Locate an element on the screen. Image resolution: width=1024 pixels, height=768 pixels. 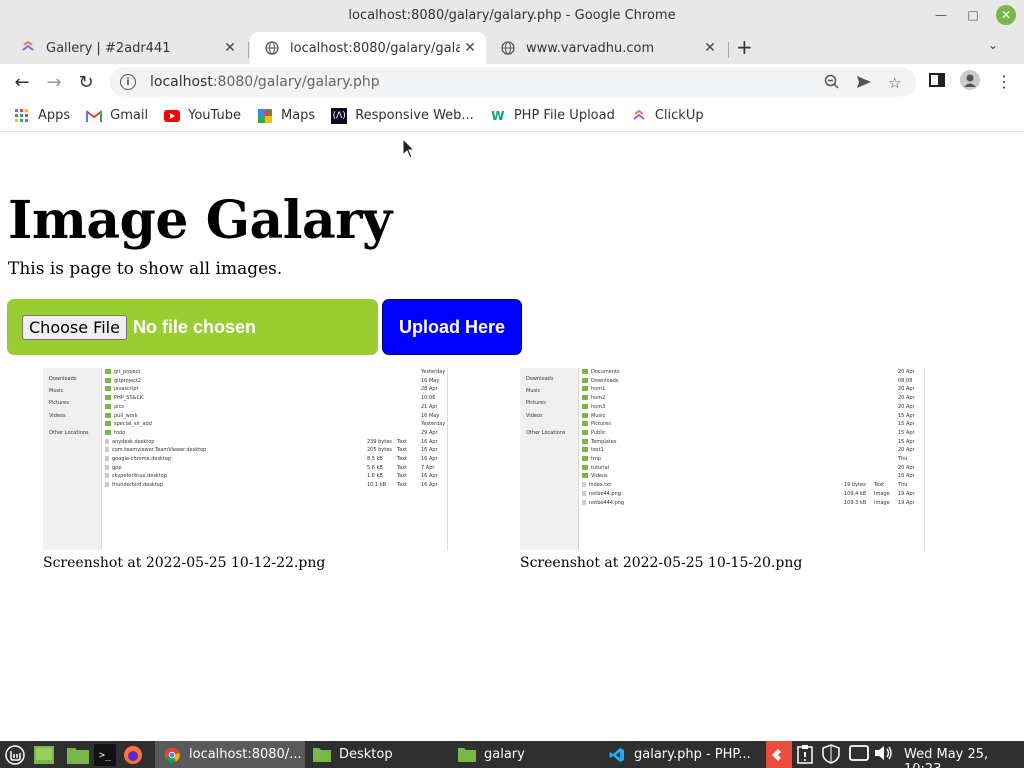
file-type: Image is located at coordinates (882, 493).